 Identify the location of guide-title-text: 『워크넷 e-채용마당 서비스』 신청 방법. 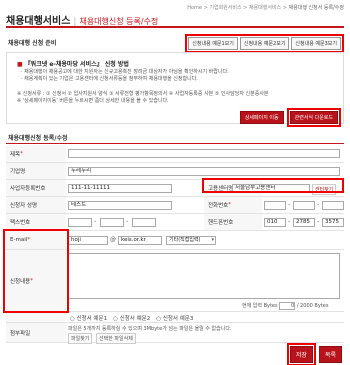
(76, 64).